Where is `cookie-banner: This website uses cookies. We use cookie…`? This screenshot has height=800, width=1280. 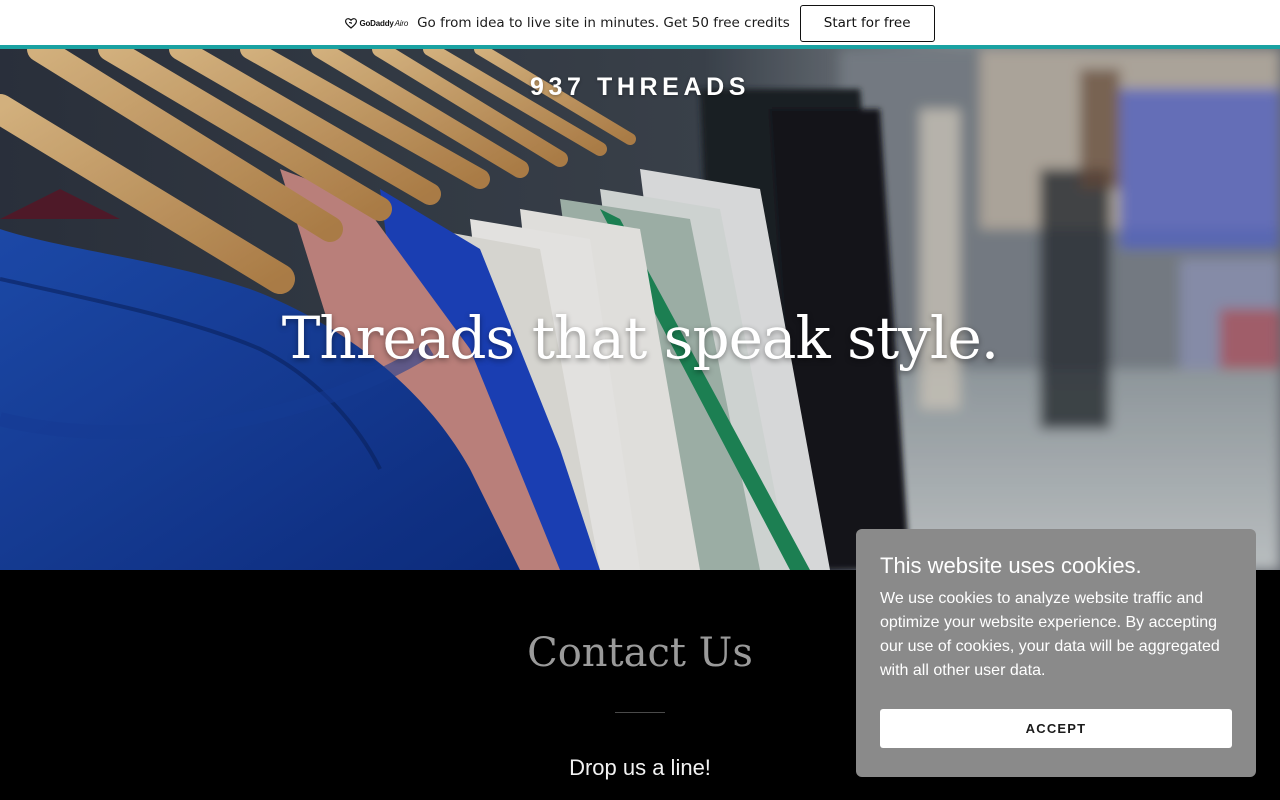
cookie-banner: This website uses cookies. We use cookie… is located at coordinates (1056, 653).